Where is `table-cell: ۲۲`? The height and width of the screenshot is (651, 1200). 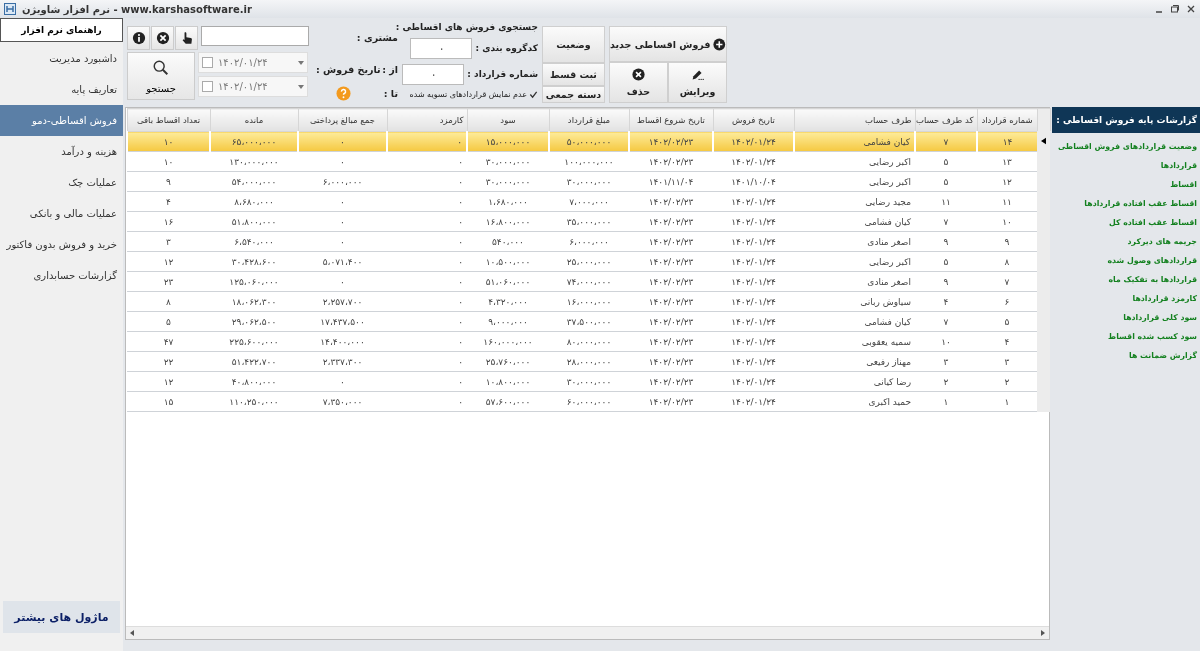 table-cell: ۲۲ is located at coordinates (168, 361).